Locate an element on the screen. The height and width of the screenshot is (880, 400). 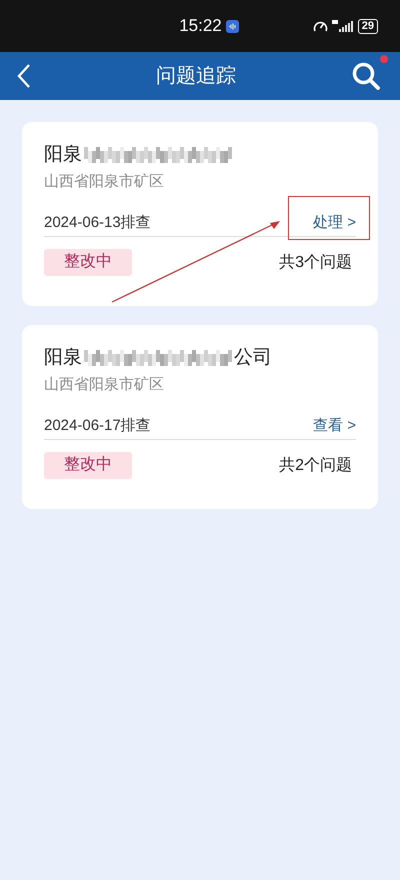
inspection-date: 2024-06-13排查 is located at coordinates (97, 222).